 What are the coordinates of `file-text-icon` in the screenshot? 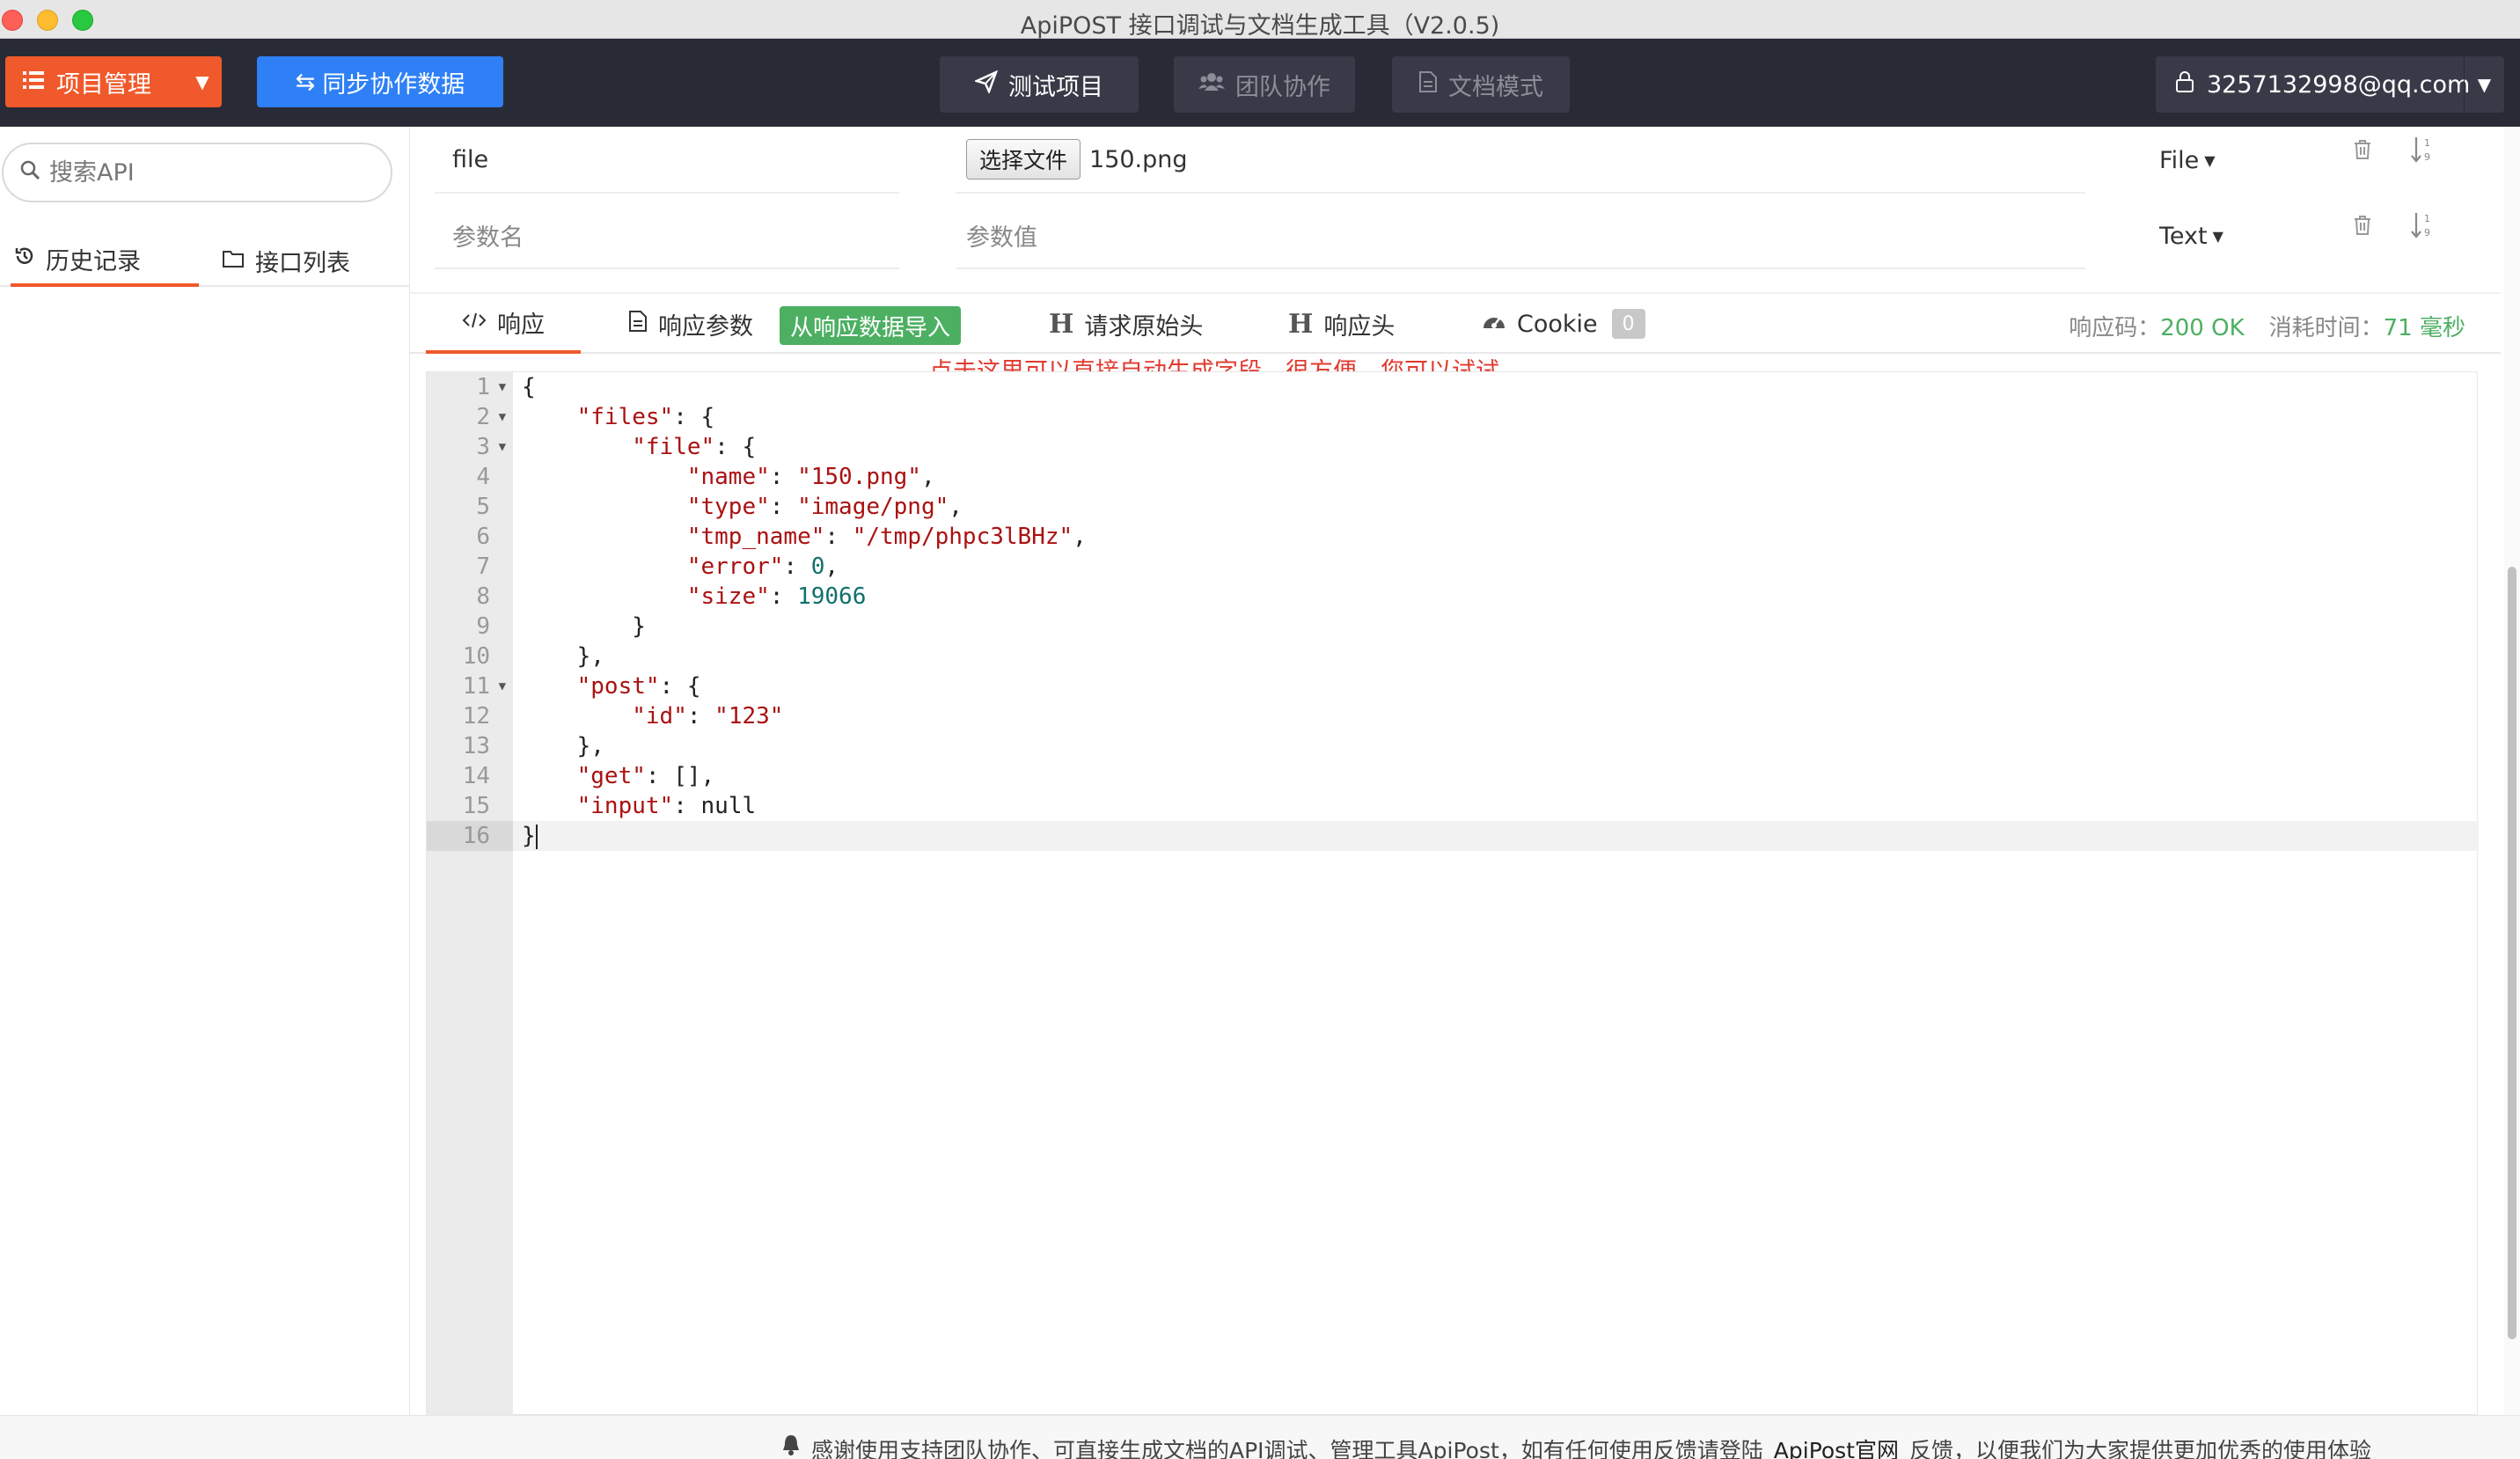 It's located at (638, 324).